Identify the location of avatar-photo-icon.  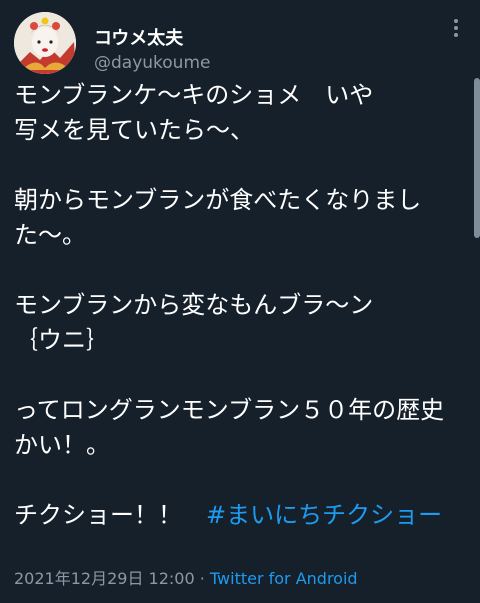
(45, 43).